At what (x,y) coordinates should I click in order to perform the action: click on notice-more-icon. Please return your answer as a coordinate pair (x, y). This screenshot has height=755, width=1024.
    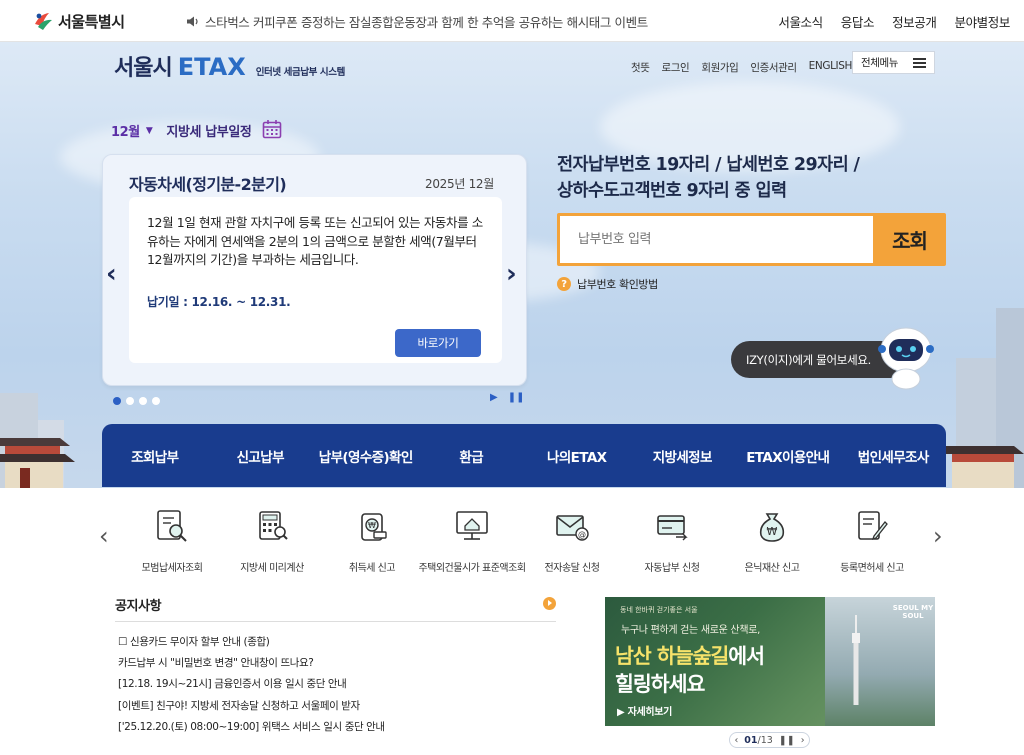
    Looking at the image, I should click on (549, 603).